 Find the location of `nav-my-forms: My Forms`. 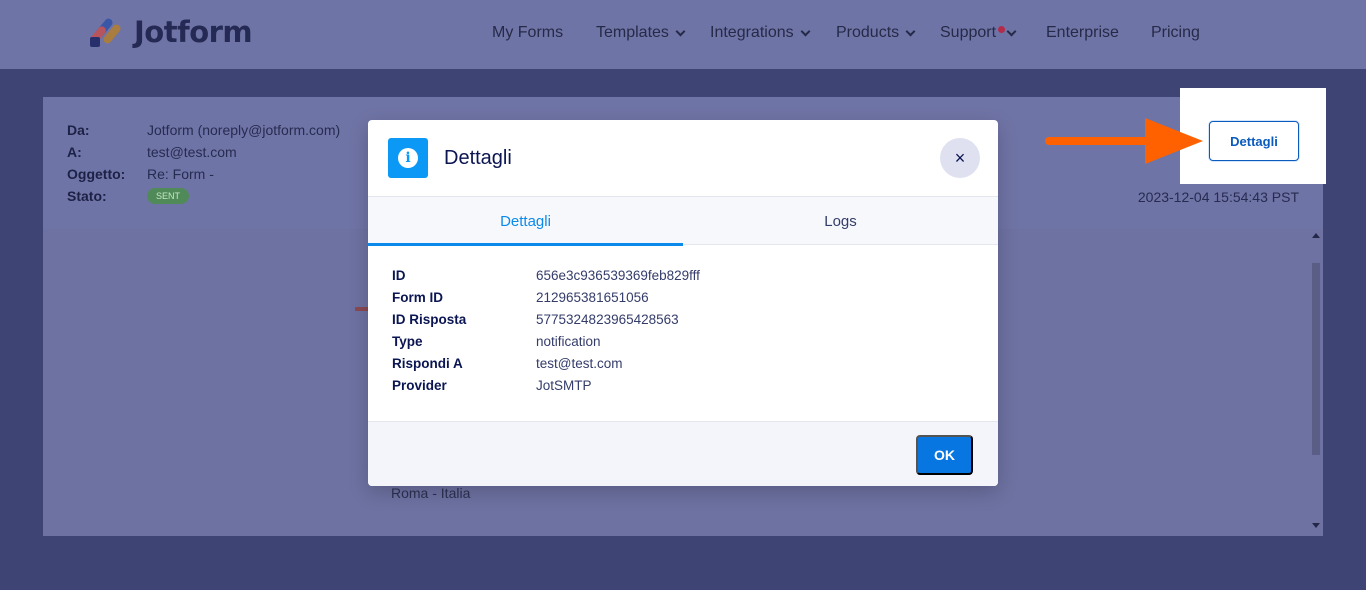

nav-my-forms: My Forms is located at coordinates (527, 33).